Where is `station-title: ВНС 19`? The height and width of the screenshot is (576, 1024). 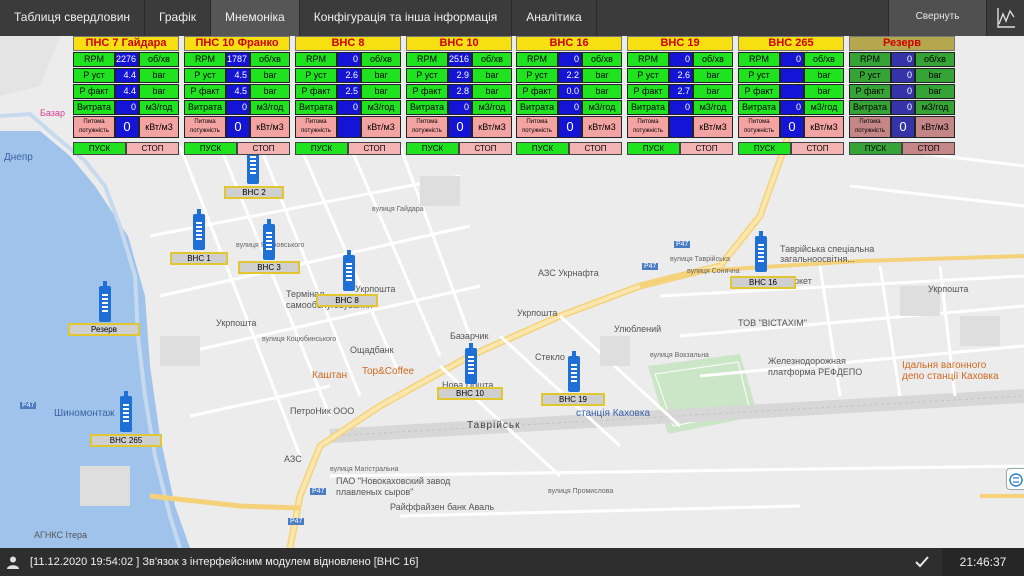
station-title: ВНС 19 is located at coordinates (680, 43).